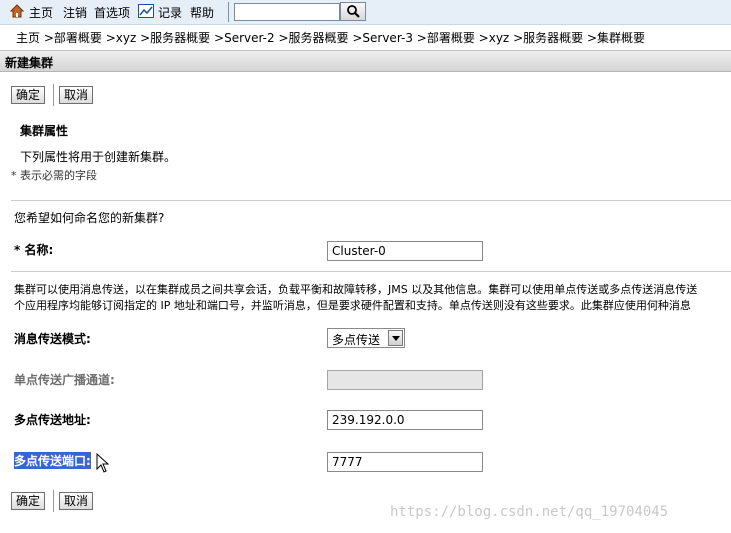  I want to click on ok-button-bottom: 确定, so click(28, 501).